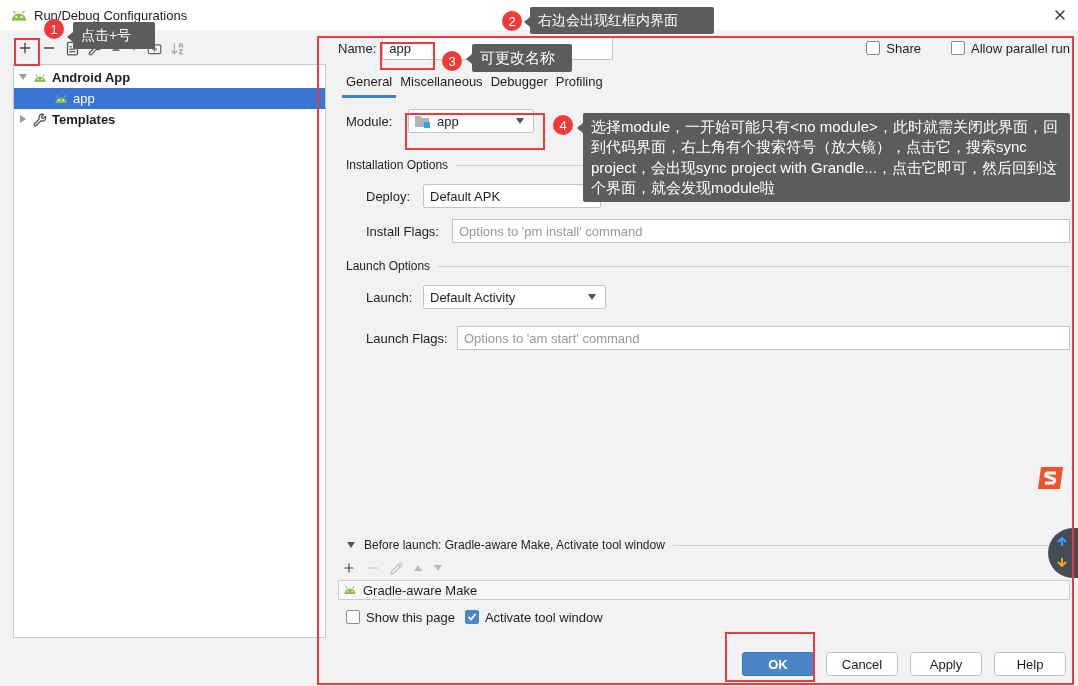 The width and height of the screenshot is (1078, 686). I want to click on checkbox-label: Allow parallel run, so click(1020, 48).